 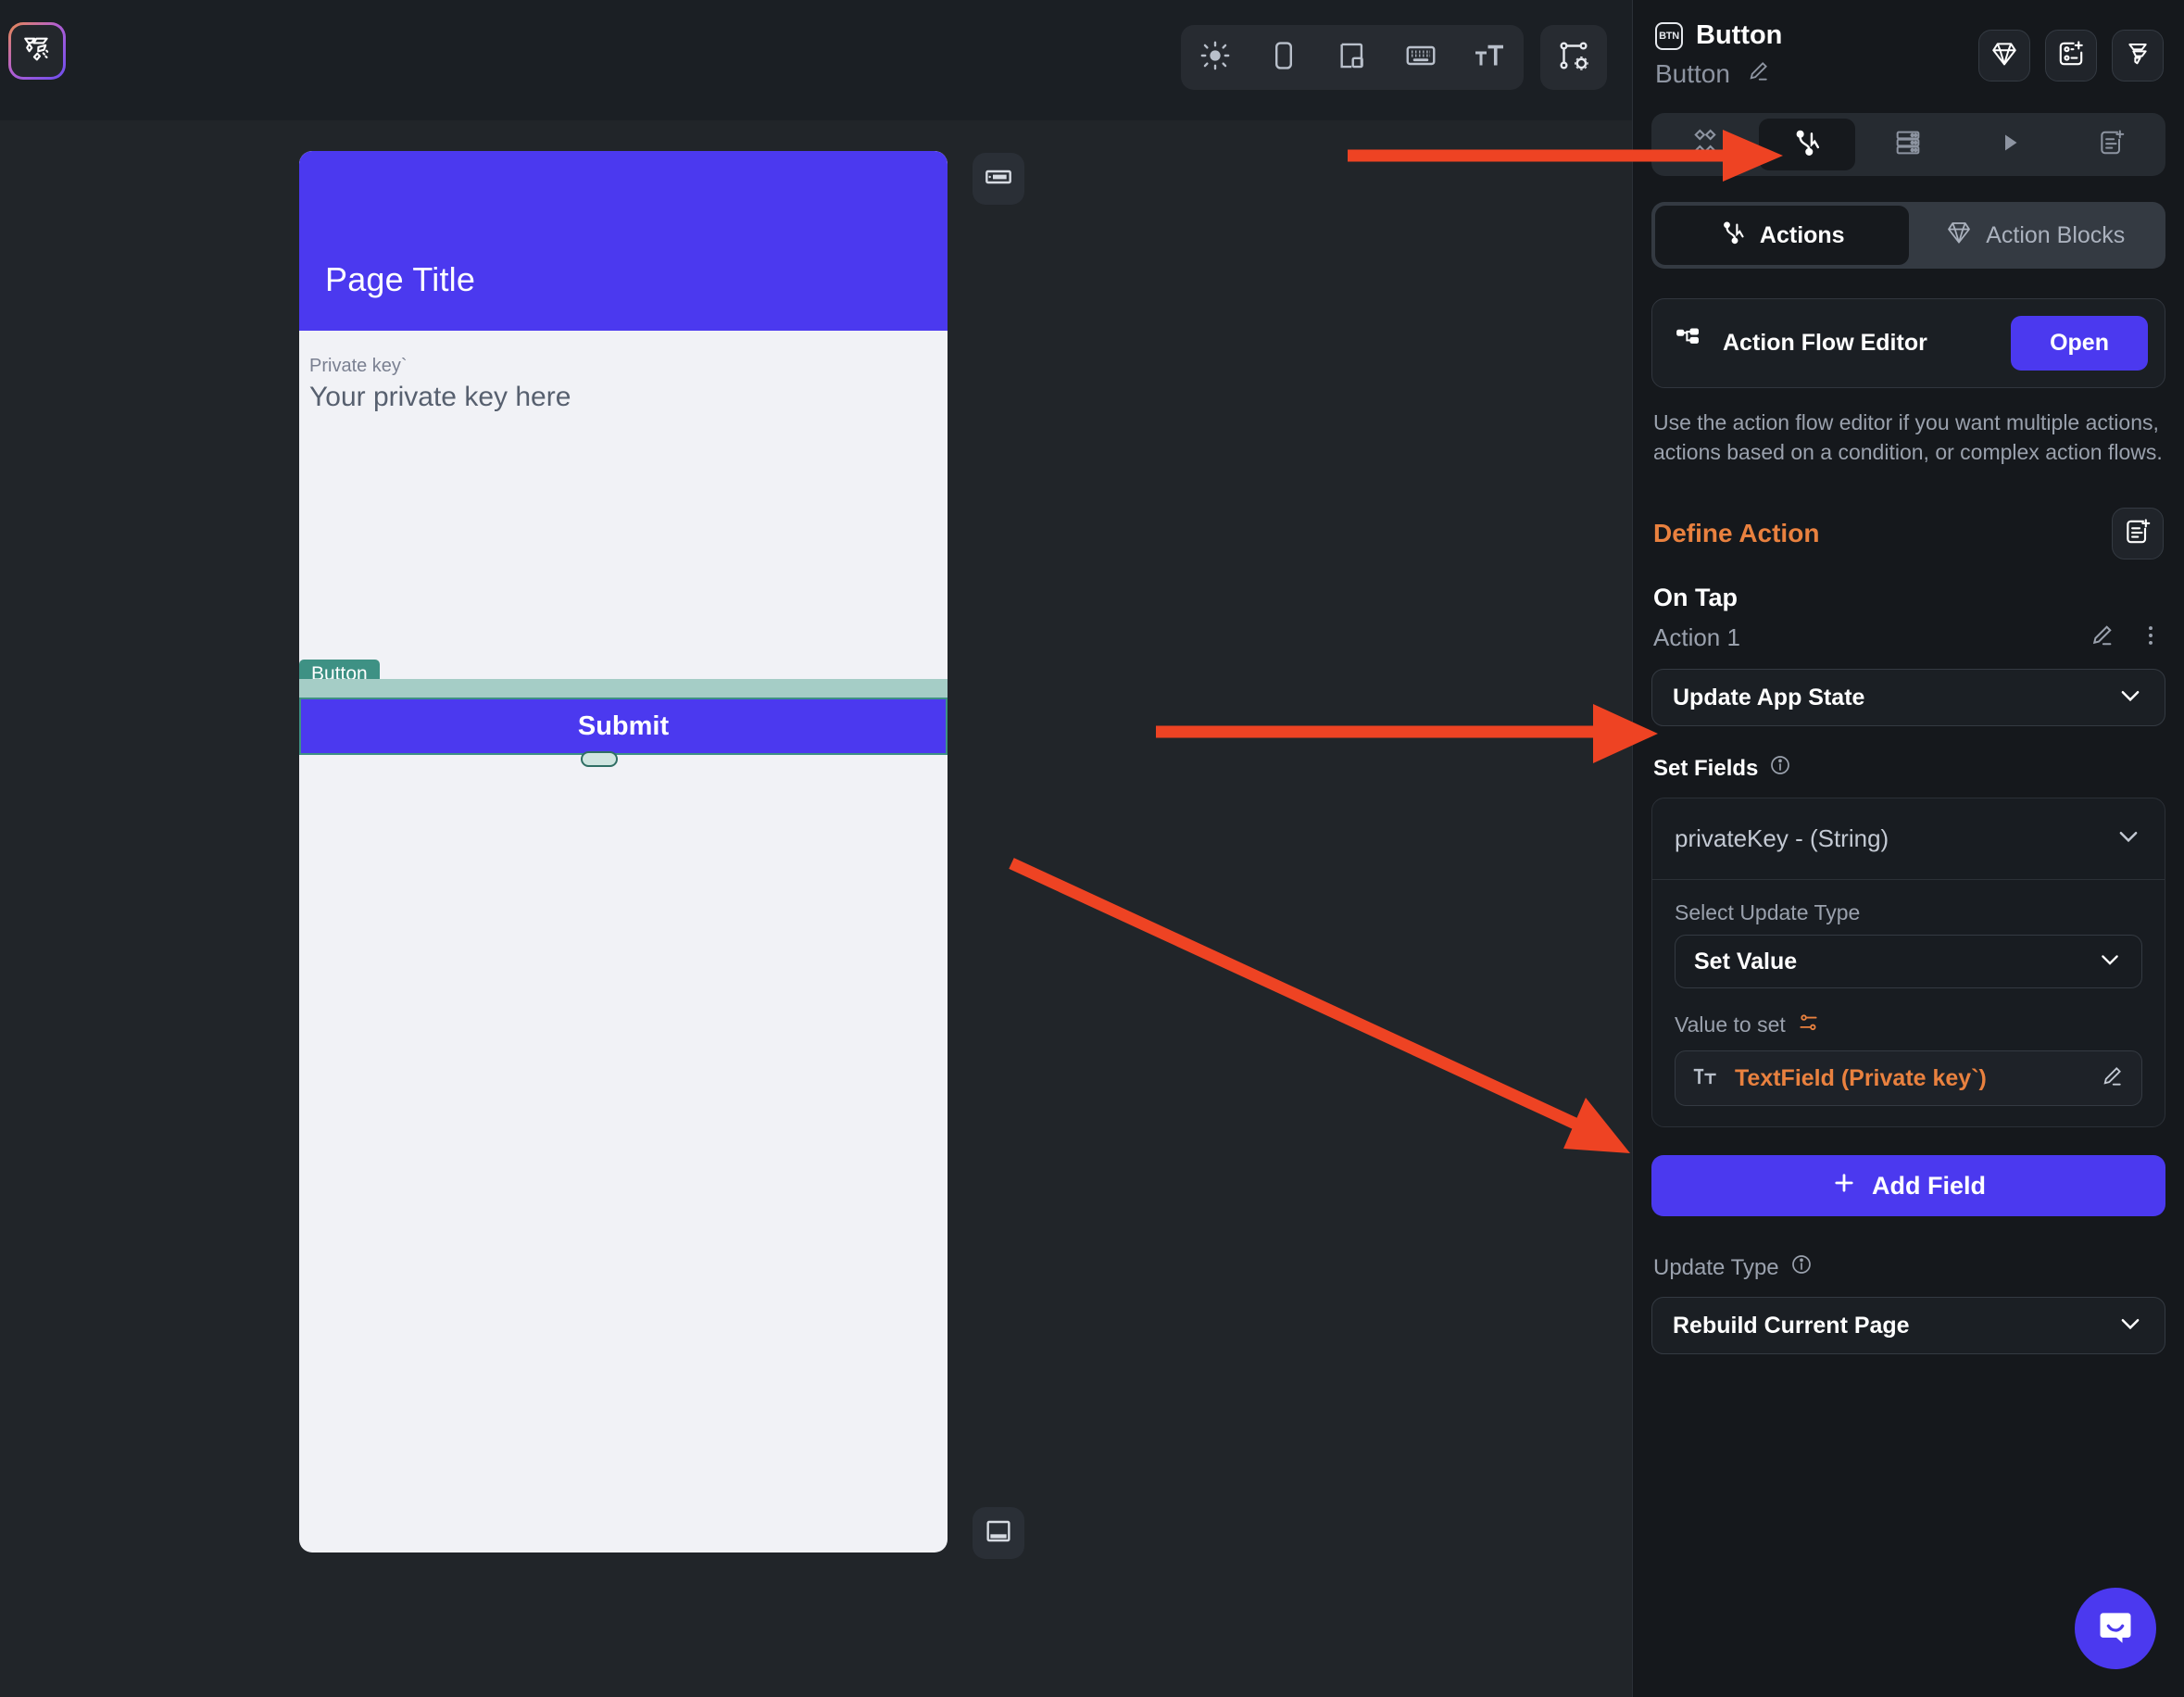 I want to click on responsive-layout-icon, so click(x=1352, y=58).